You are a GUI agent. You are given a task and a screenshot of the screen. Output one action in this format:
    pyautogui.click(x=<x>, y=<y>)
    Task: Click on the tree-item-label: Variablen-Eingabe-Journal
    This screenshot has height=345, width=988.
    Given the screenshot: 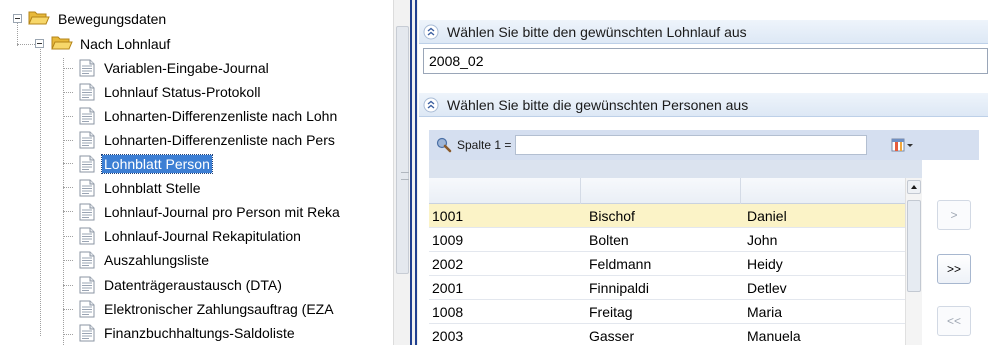 What is the action you would take?
    pyautogui.click(x=186, y=68)
    